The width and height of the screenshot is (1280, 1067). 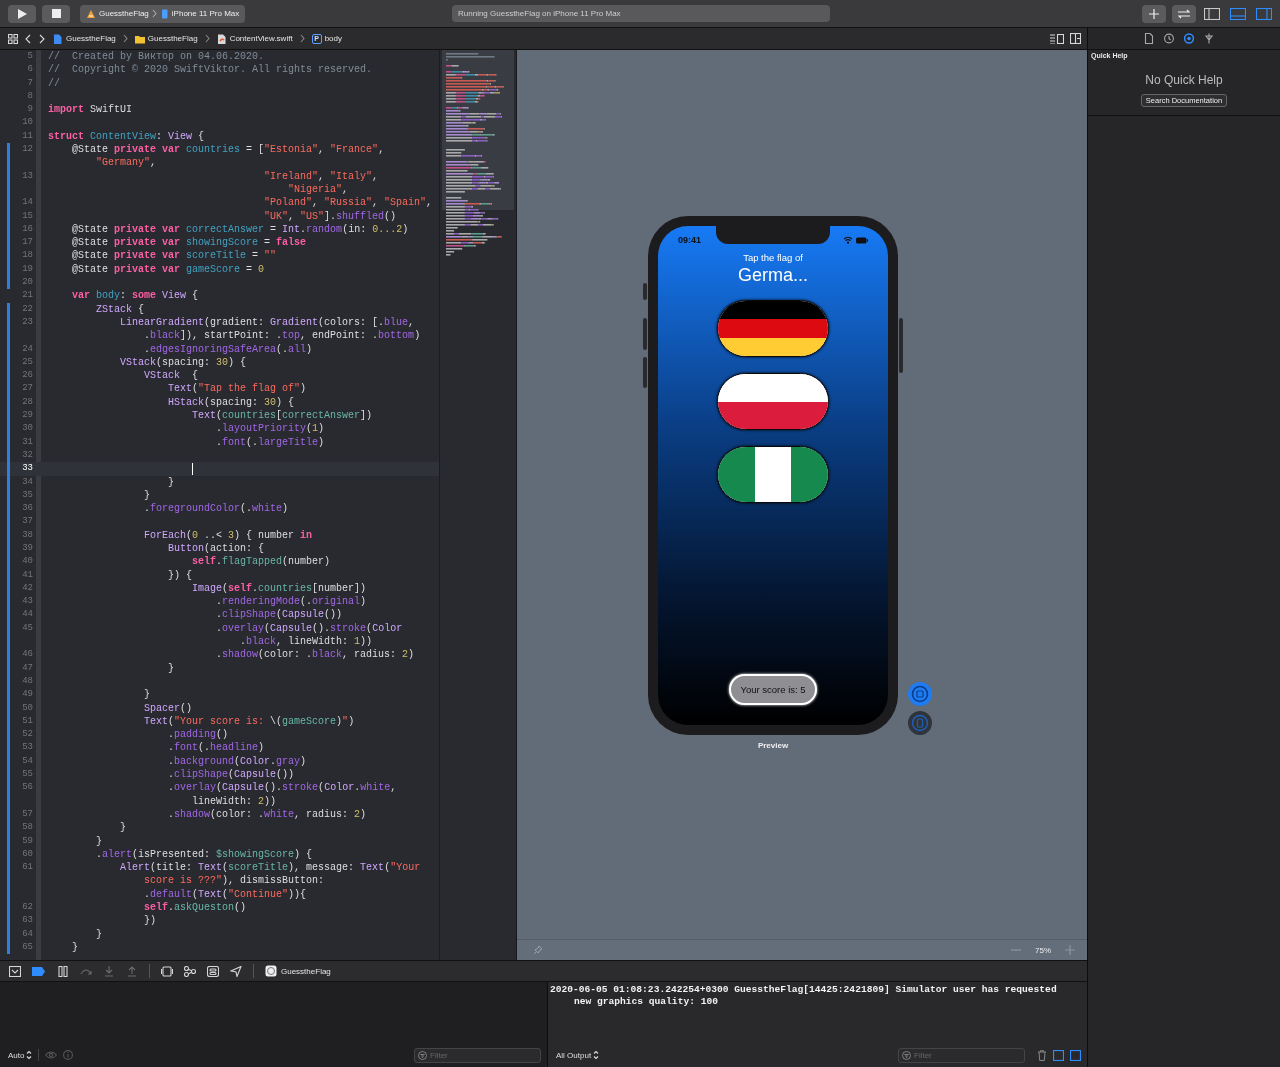 What do you see at coordinates (237, 389) in the screenshot?
I see `code-line: Text("Tap the flag of")` at bounding box center [237, 389].